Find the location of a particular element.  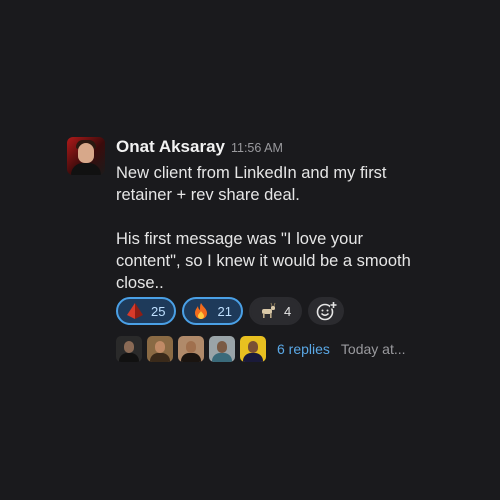

reaction-count: 4 is located at coordinates (287, 311).